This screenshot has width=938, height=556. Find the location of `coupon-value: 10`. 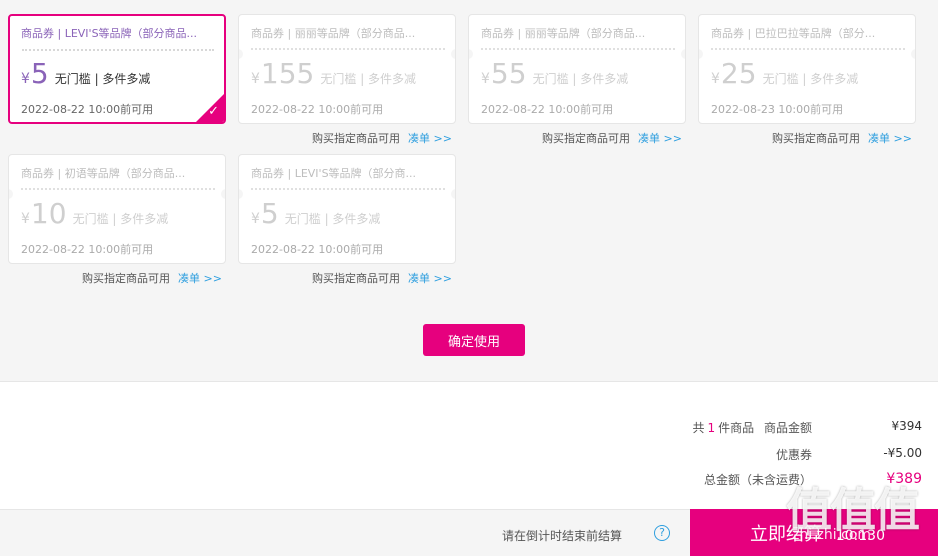

coupon-value: 10 is located at coordinates (48, 213).